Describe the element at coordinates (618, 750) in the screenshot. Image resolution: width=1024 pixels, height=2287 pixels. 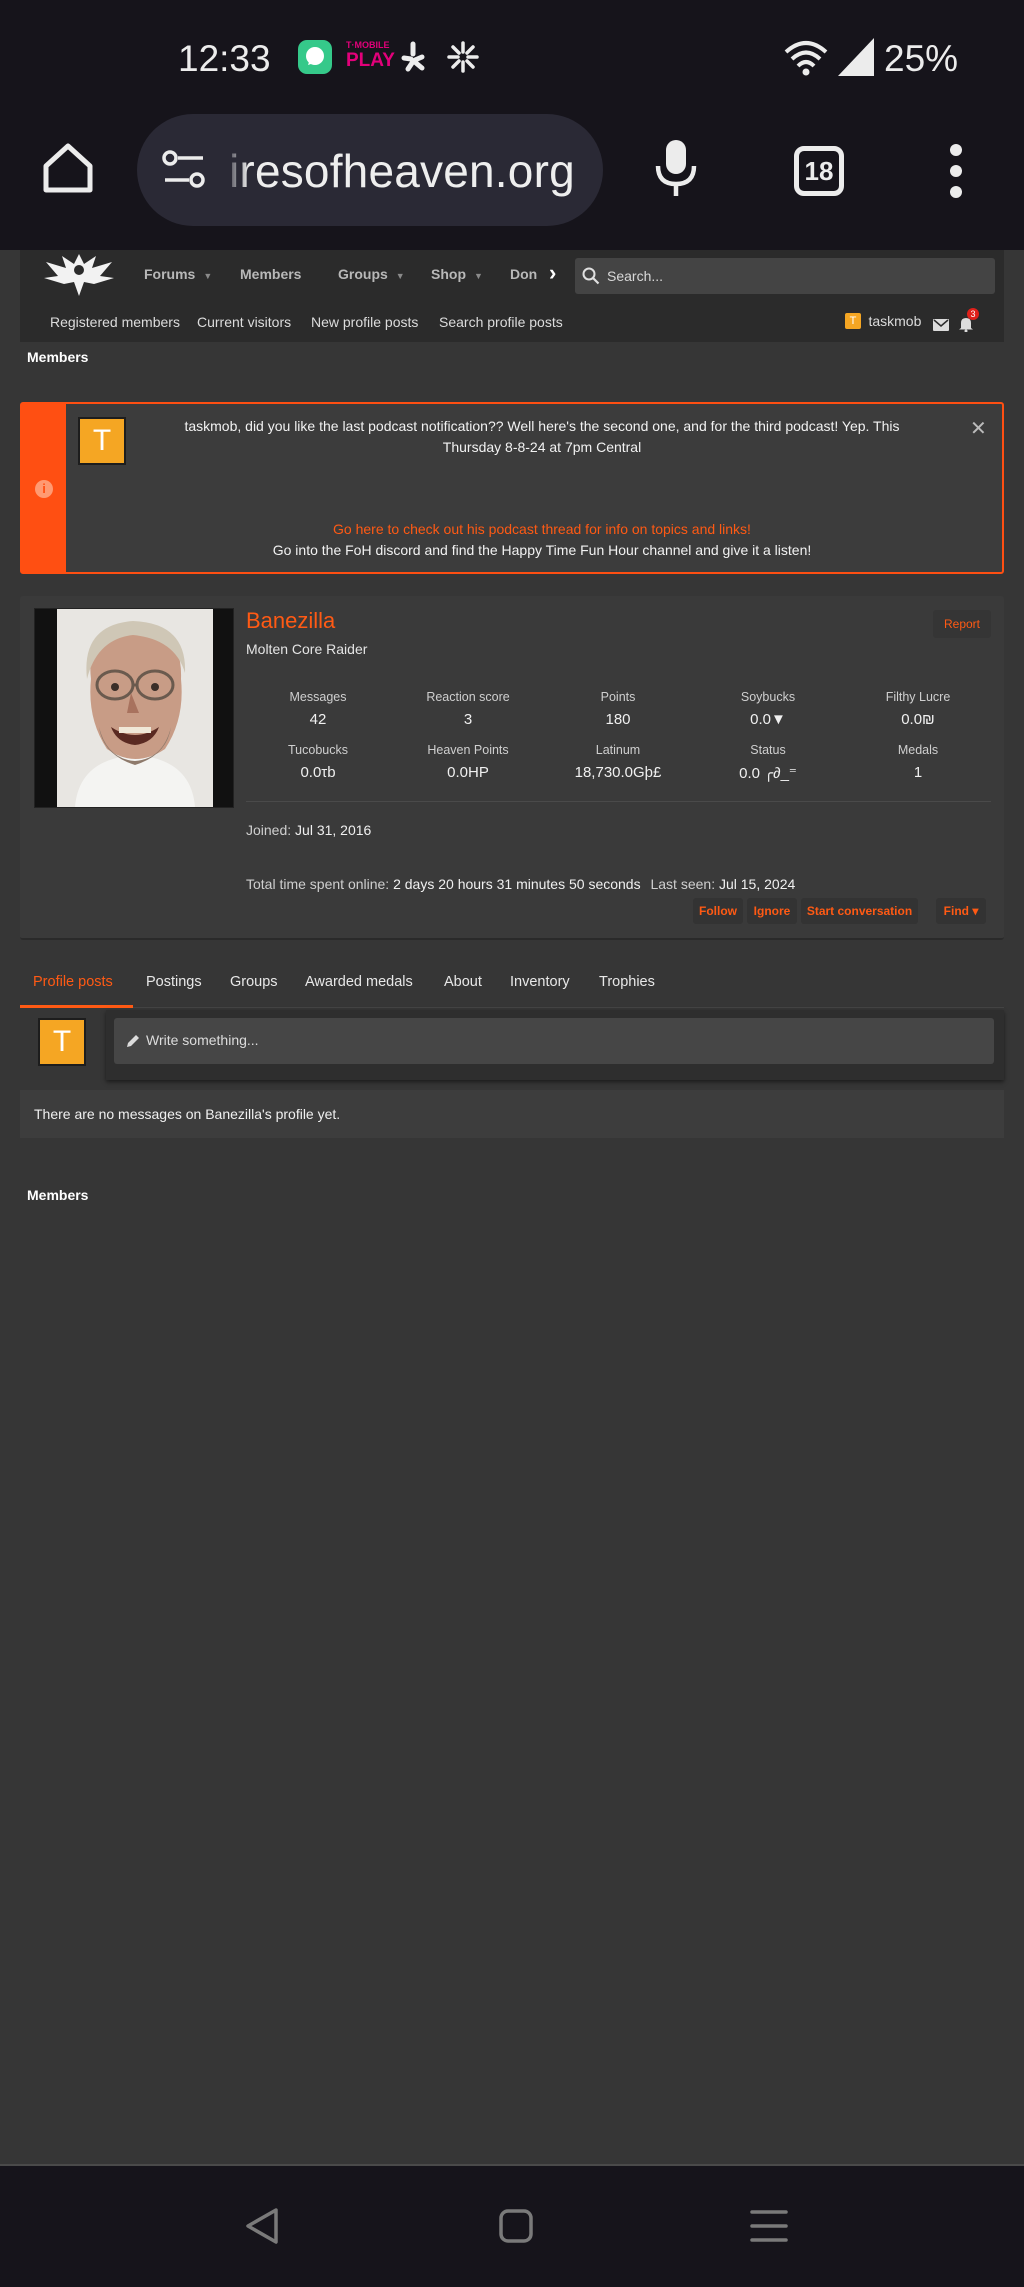
I see `stat-label: Latinum` at that location.